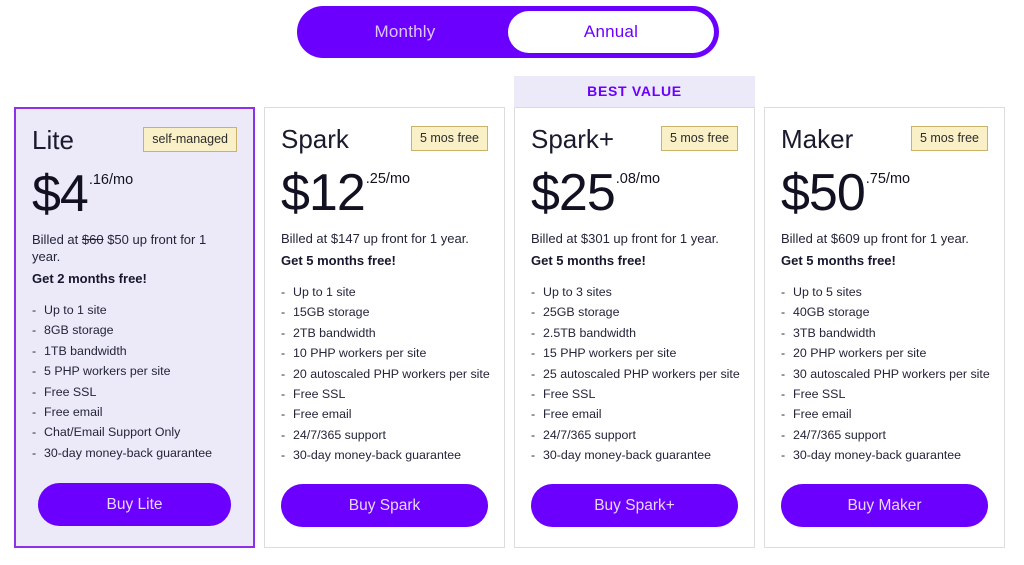 The width and height of the screenshot is (1024, 565). Describe the element at coordinates (899, 238) in the screenshot. I see `billing-note-rest: $609 up front for 1 year.` at that location.